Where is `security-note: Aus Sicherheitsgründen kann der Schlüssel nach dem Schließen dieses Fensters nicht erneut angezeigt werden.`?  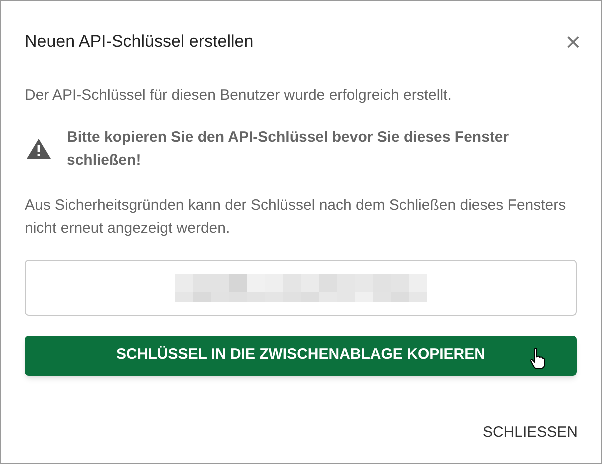
security-note: Aus Sicherheitsgründen kann der Schlüssel nach dem Schließen dieses Fensters nicht erneut angezeigt werden. is located at coordinates (296, 217).